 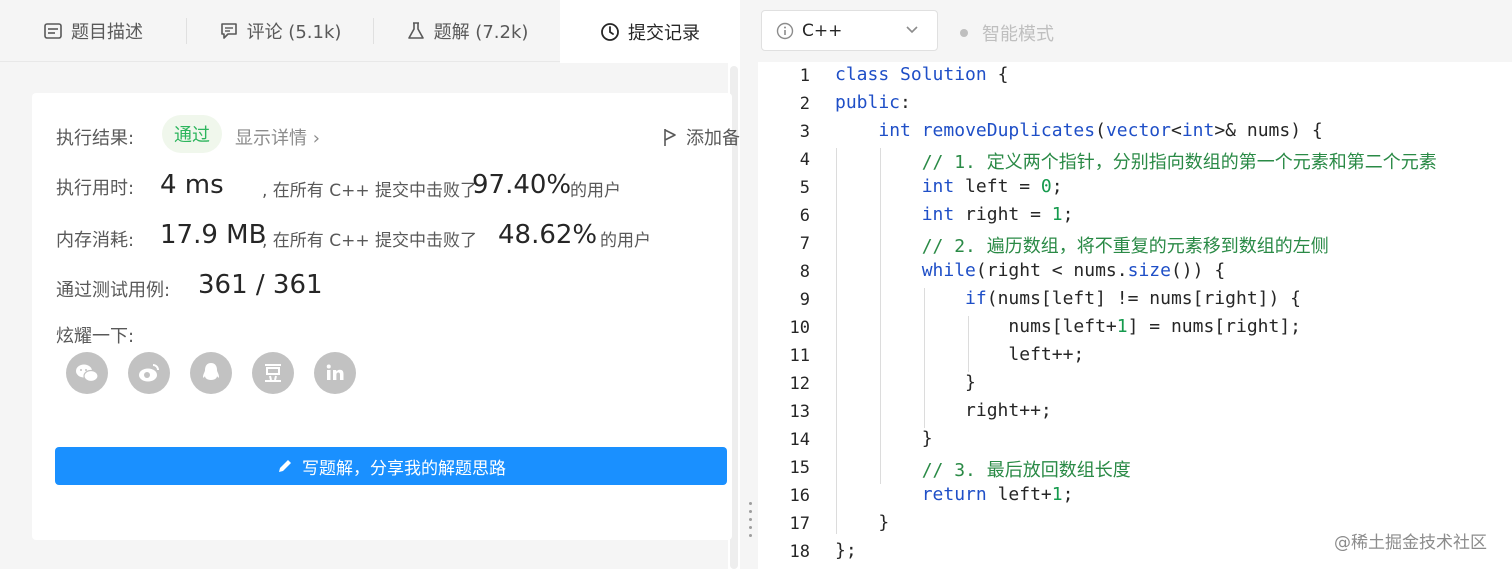 What do you see at coordinates (670, 137) in the screenshot?
I see `flag-icon` at bounding box center [670, 137].